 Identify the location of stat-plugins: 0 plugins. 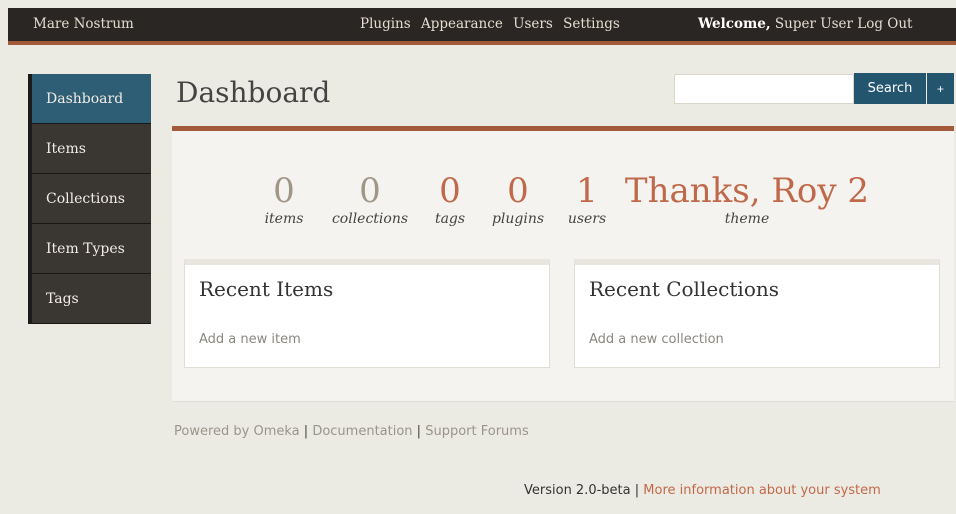
(518, 199).